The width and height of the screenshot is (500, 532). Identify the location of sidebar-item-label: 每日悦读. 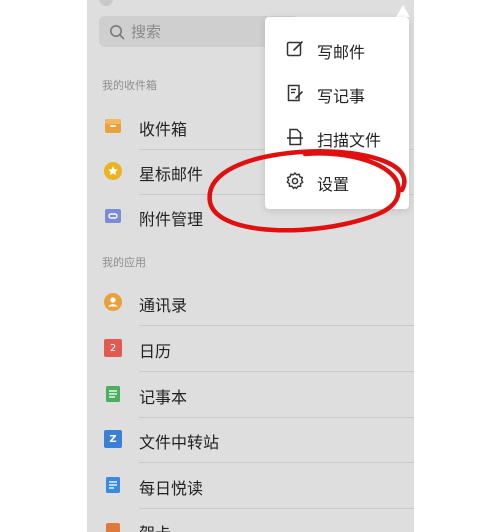
(171, 488).